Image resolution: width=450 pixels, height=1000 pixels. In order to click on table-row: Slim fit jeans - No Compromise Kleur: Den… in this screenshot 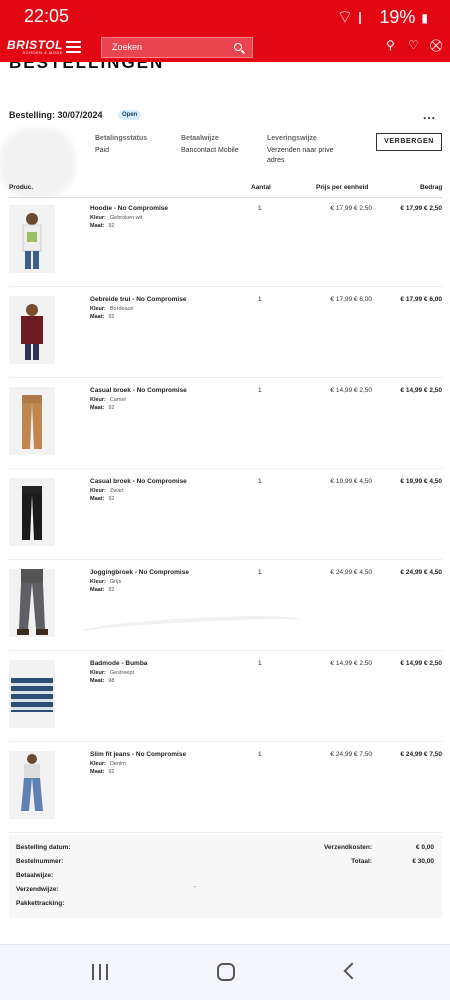, I will do `click(225, 787)`.